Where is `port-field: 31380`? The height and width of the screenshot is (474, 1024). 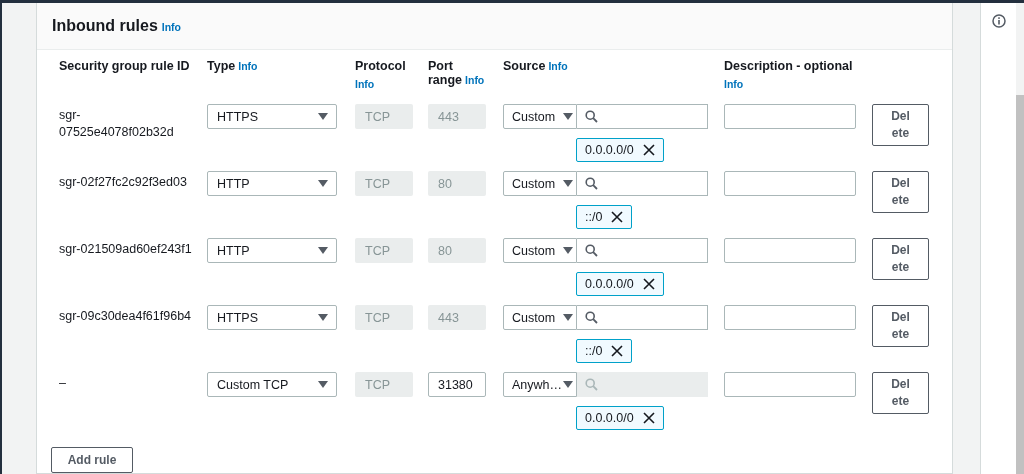
port-field: 31380 is located at coordinates (457, 384).